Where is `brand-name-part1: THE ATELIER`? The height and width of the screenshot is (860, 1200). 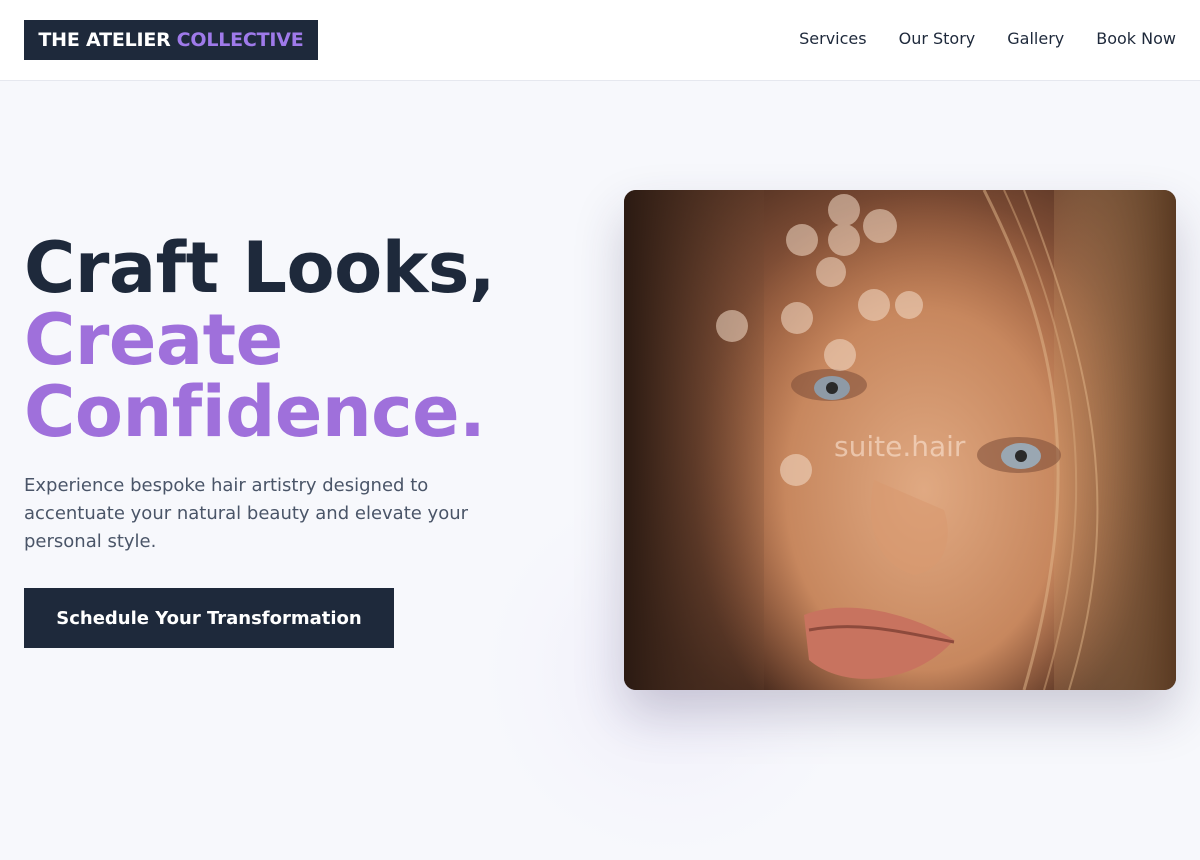 brand-name-part1: THE ATELIER is located at coordinates (104, 40).